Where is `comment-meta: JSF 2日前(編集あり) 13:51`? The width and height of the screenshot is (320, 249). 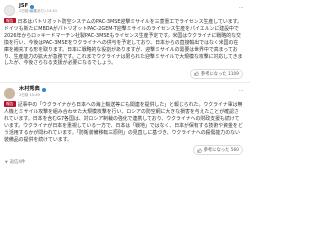 comment-meta: JSF 2日前(編集あり) 13:51 is located at coordinates (38, 8).